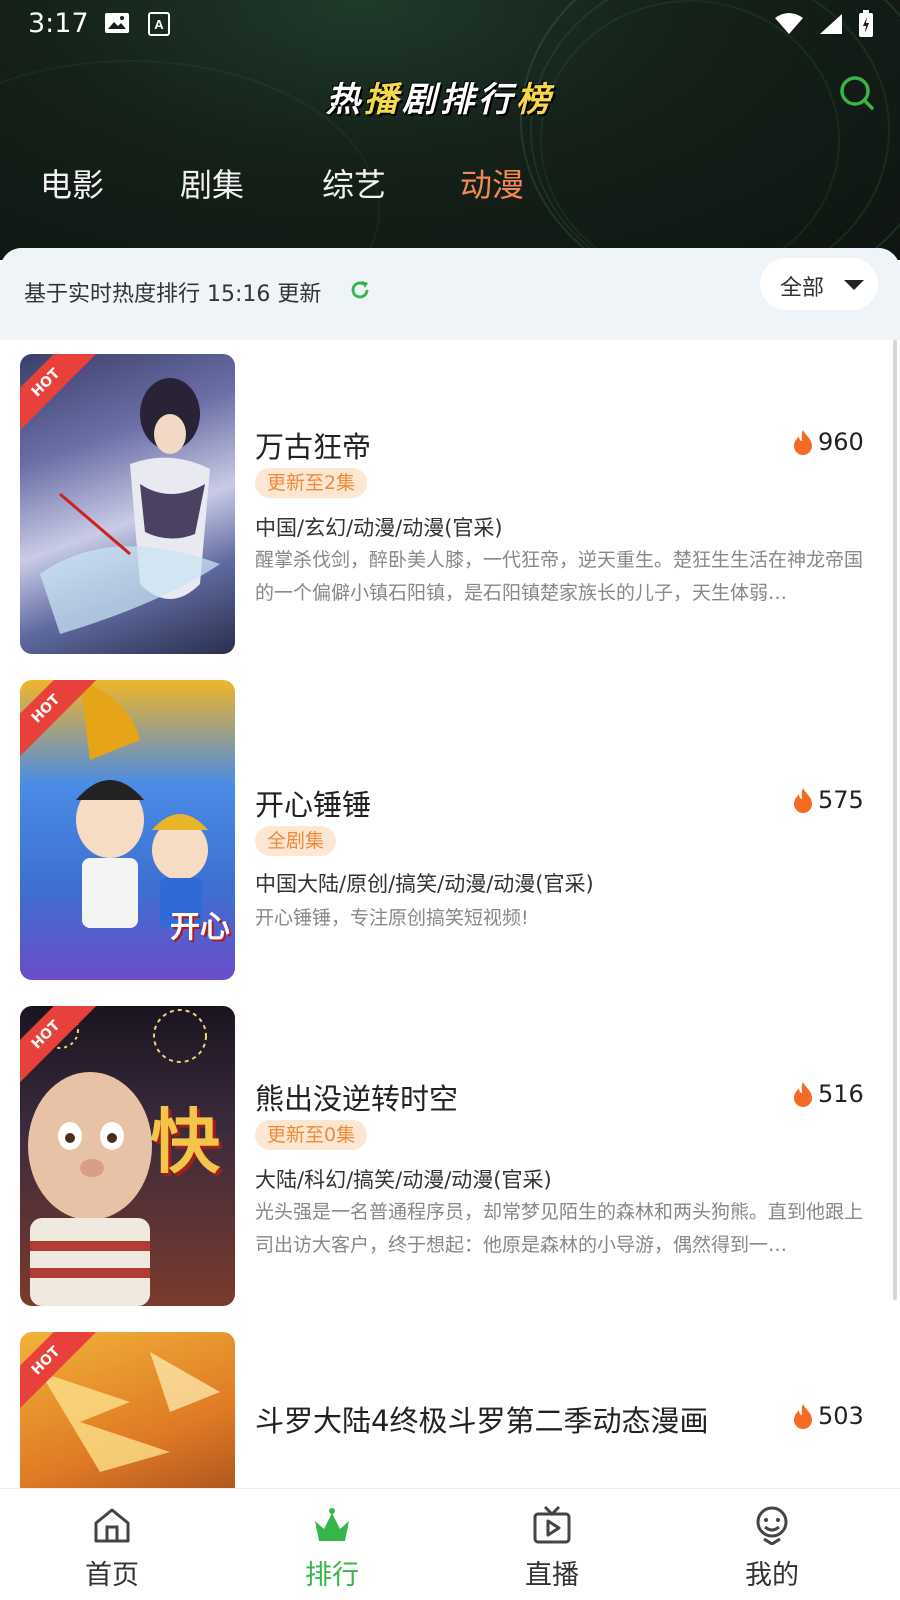 The image size is (900, 1600). What do you see at coordinates (552, 1524) in the screenshot?
I see `tv-play-icon` at bounding box center [552, 1524].